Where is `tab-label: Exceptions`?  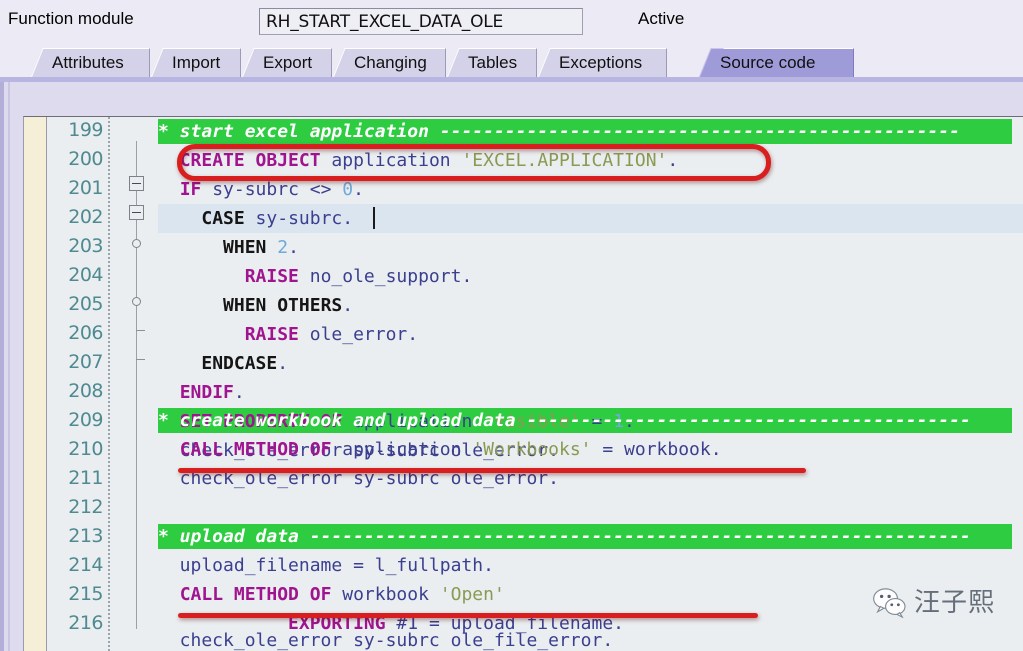
tab-label: Exceptions is located at coordinates (601, 62).